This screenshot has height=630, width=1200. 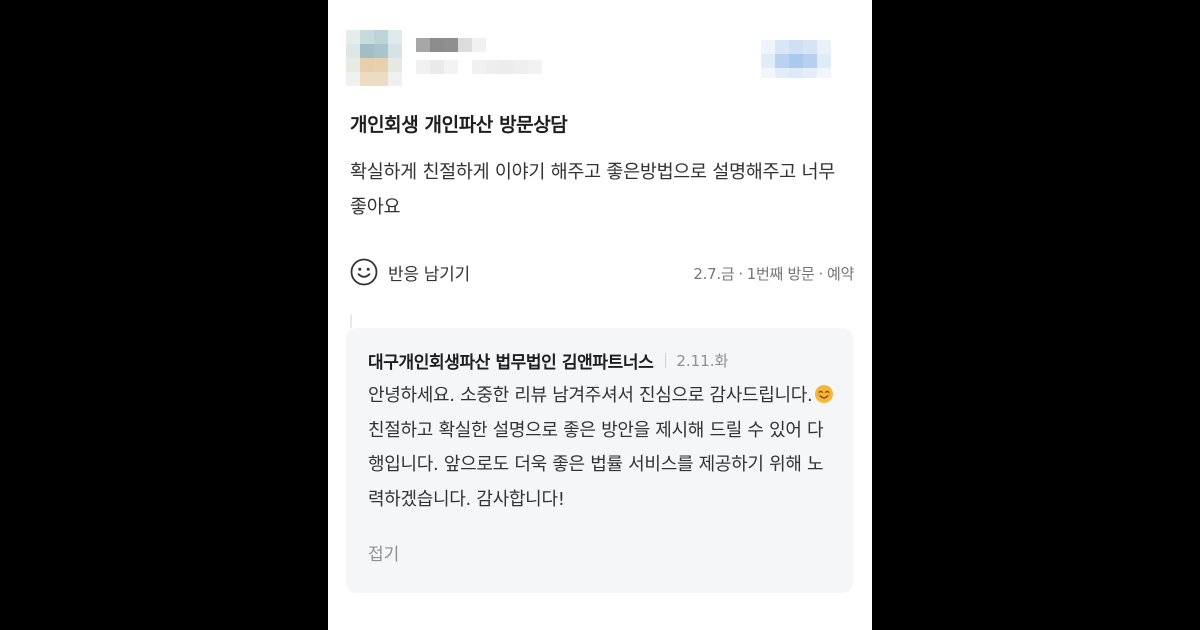 I want to click on reply-text-part1: 안녕하세요. 소중한 리뷰 남겨주셔서 진심으로 감사드립니다., so click(x=590, y=395).